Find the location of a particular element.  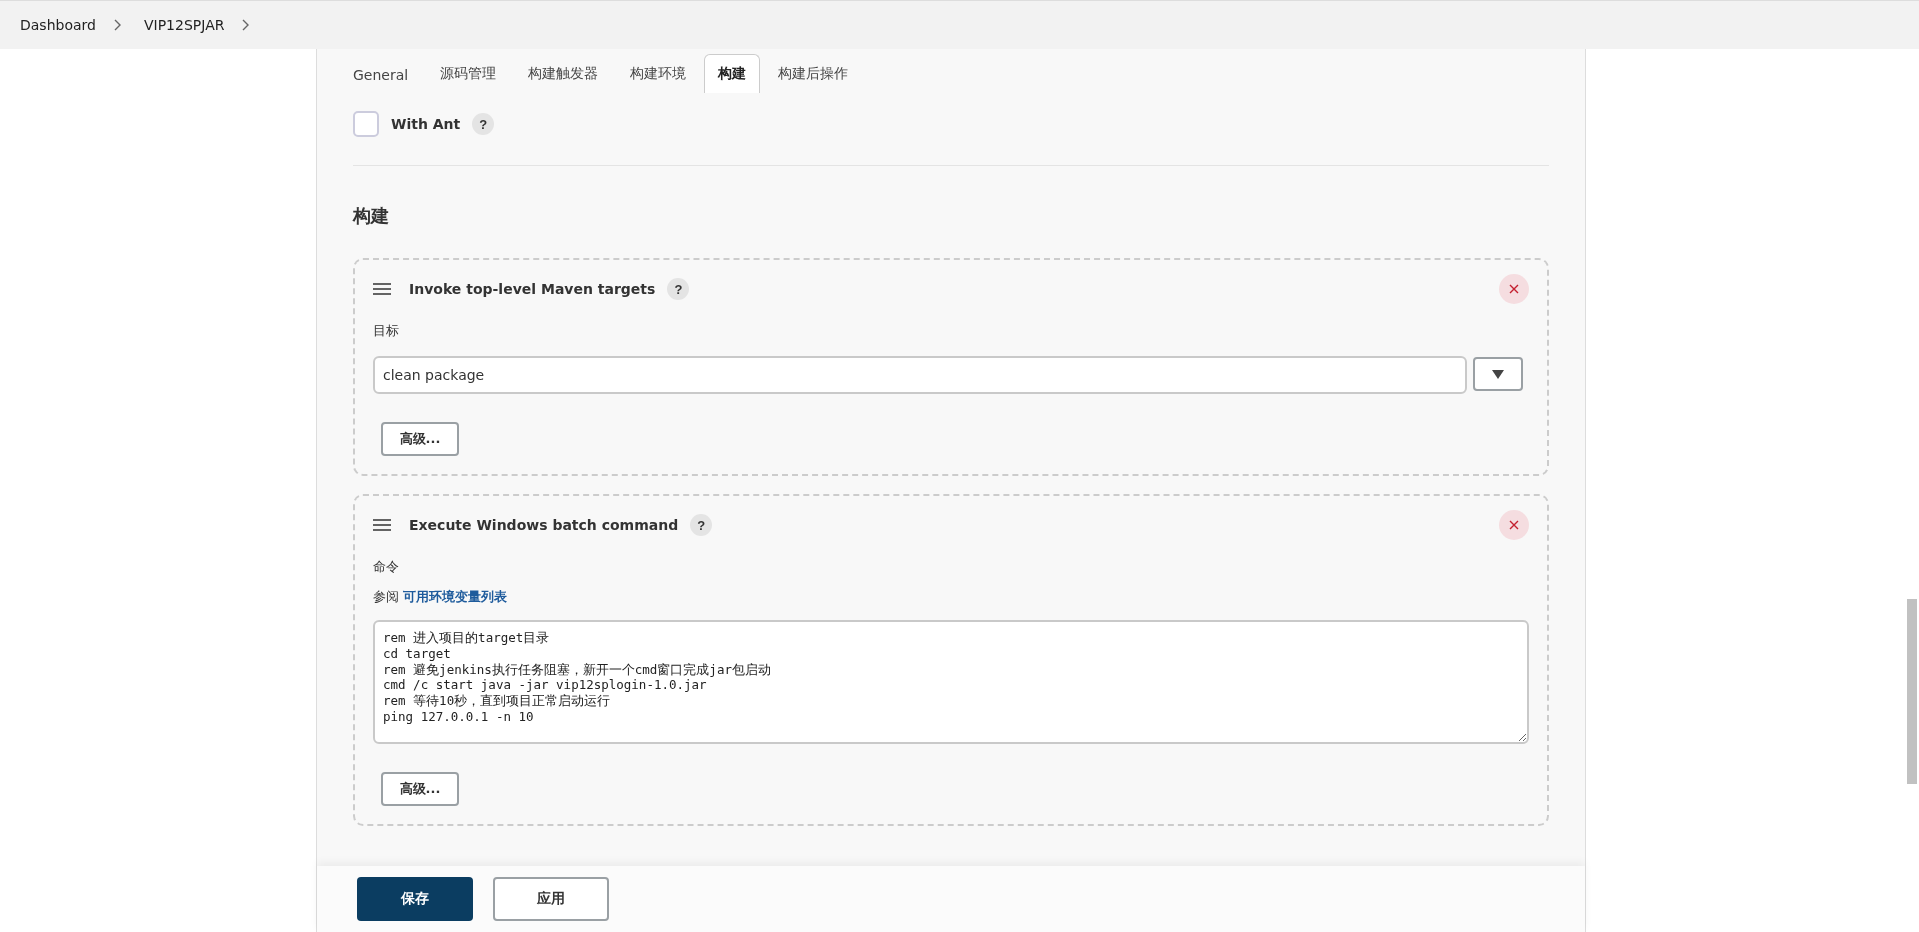

command-field: rem 进入项目的target目录 cd target rem 避免jenkins执行任务阻塞，新开一个cmd窗口完成jar包启动 cmd /c start java -jar vip12splogin-1.0.jar rem 等待10秒，直到项目正常启动运行 ping 127.0.0.1 -n 10 is located at coordinates (951, 682).